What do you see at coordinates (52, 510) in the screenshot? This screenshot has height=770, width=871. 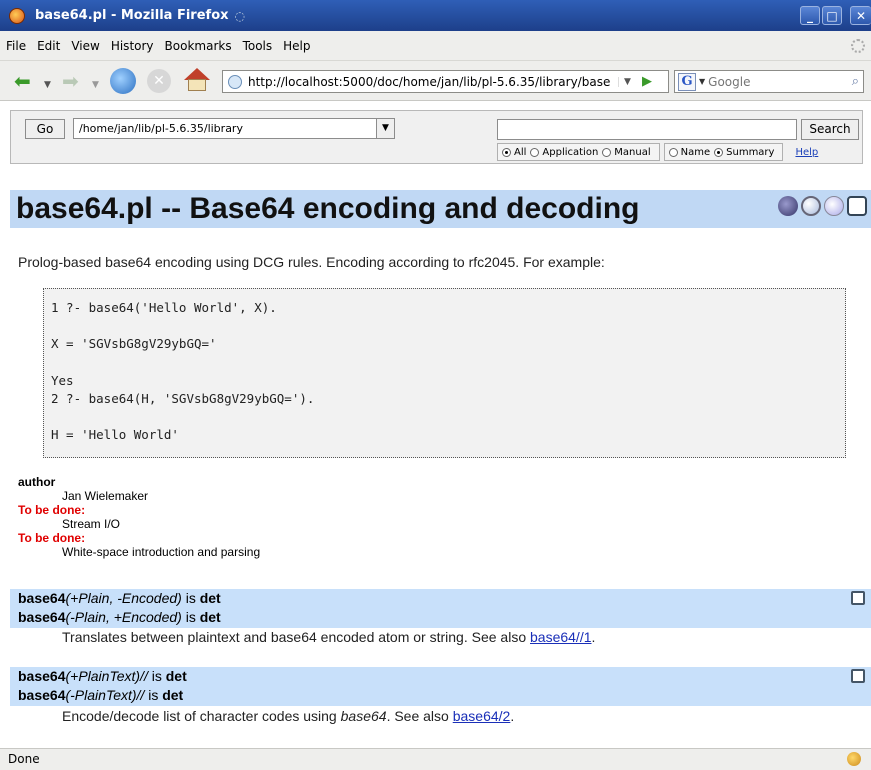 I see `field-label-todo: To be done:` at bounding box center [52, 510].